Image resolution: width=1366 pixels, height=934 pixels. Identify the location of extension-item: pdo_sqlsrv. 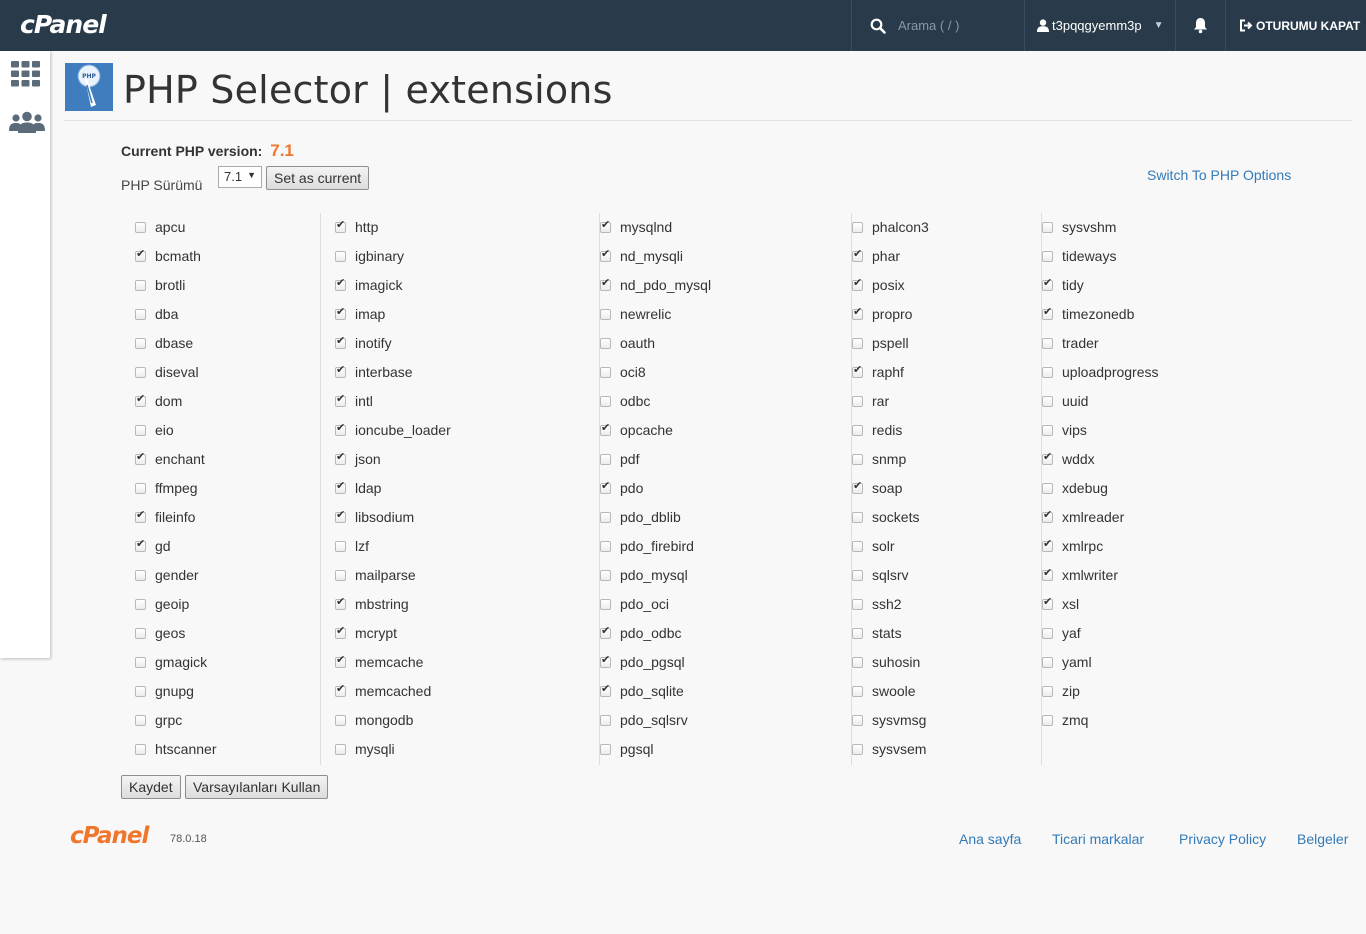
(644, 720).